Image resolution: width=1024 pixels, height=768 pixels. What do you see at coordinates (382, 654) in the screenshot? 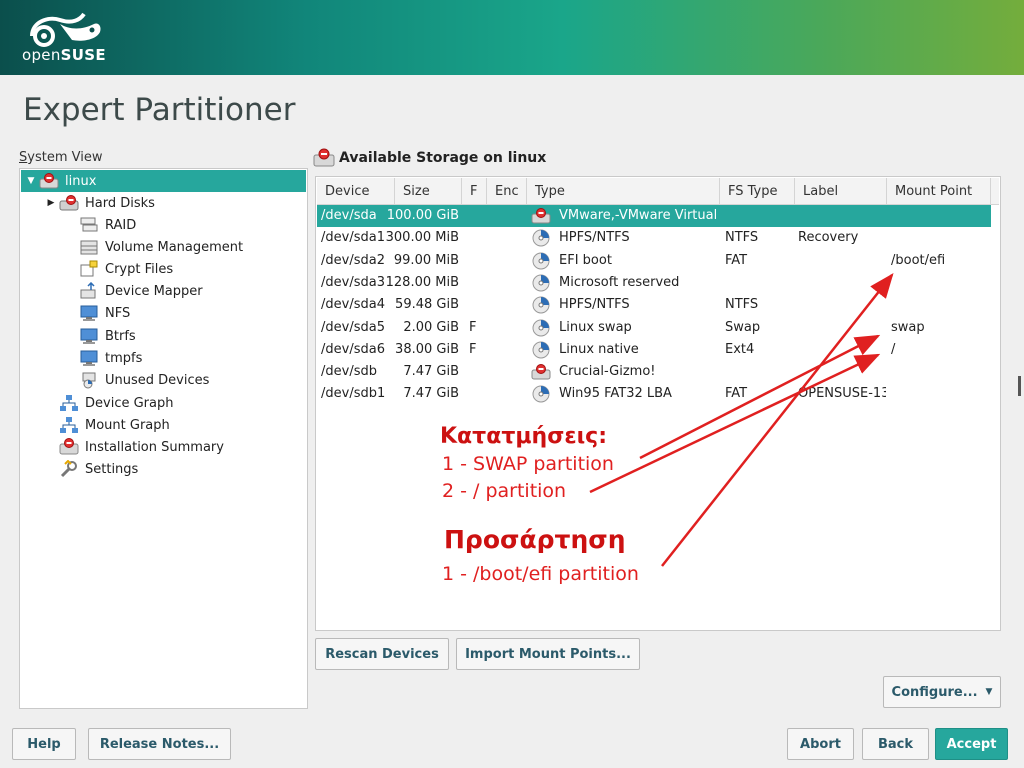
I see `rescan-devices-button: Rescan Devices` at bounding box center [382, 654].